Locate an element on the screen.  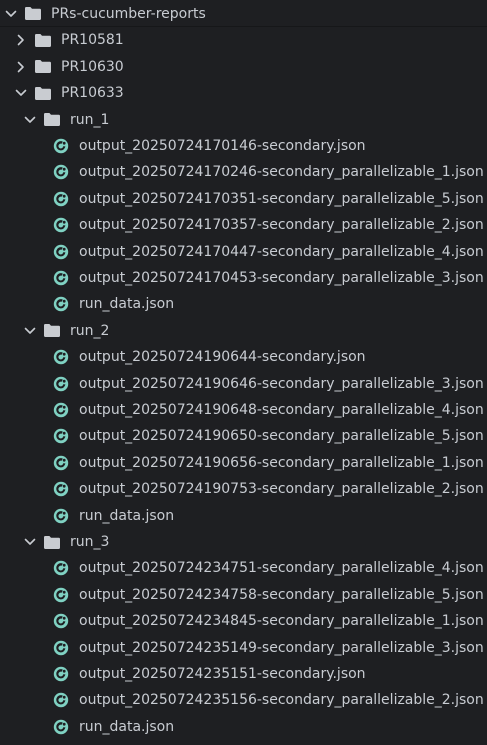
tree-folder-pr10581: PR10581 is located at coordinates (243, 40).